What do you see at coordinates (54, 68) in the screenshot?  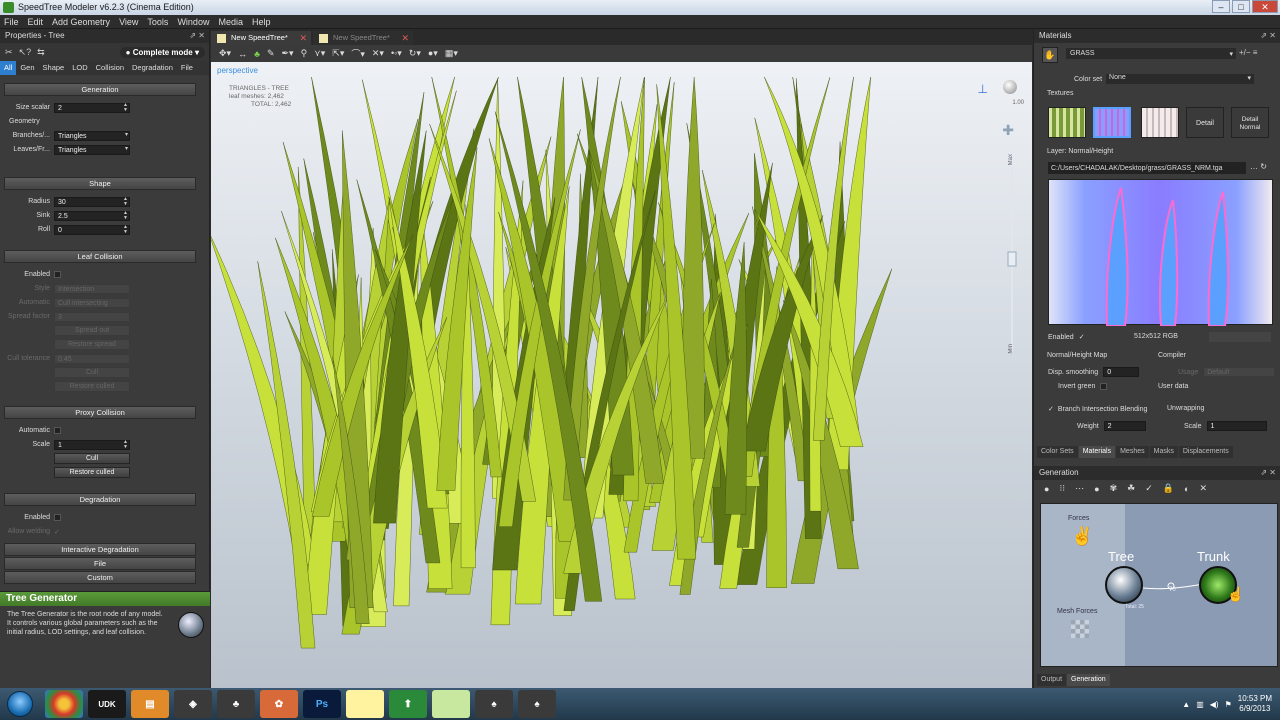 I see `tab-shape: Shape` at bounding box center [54, 68].